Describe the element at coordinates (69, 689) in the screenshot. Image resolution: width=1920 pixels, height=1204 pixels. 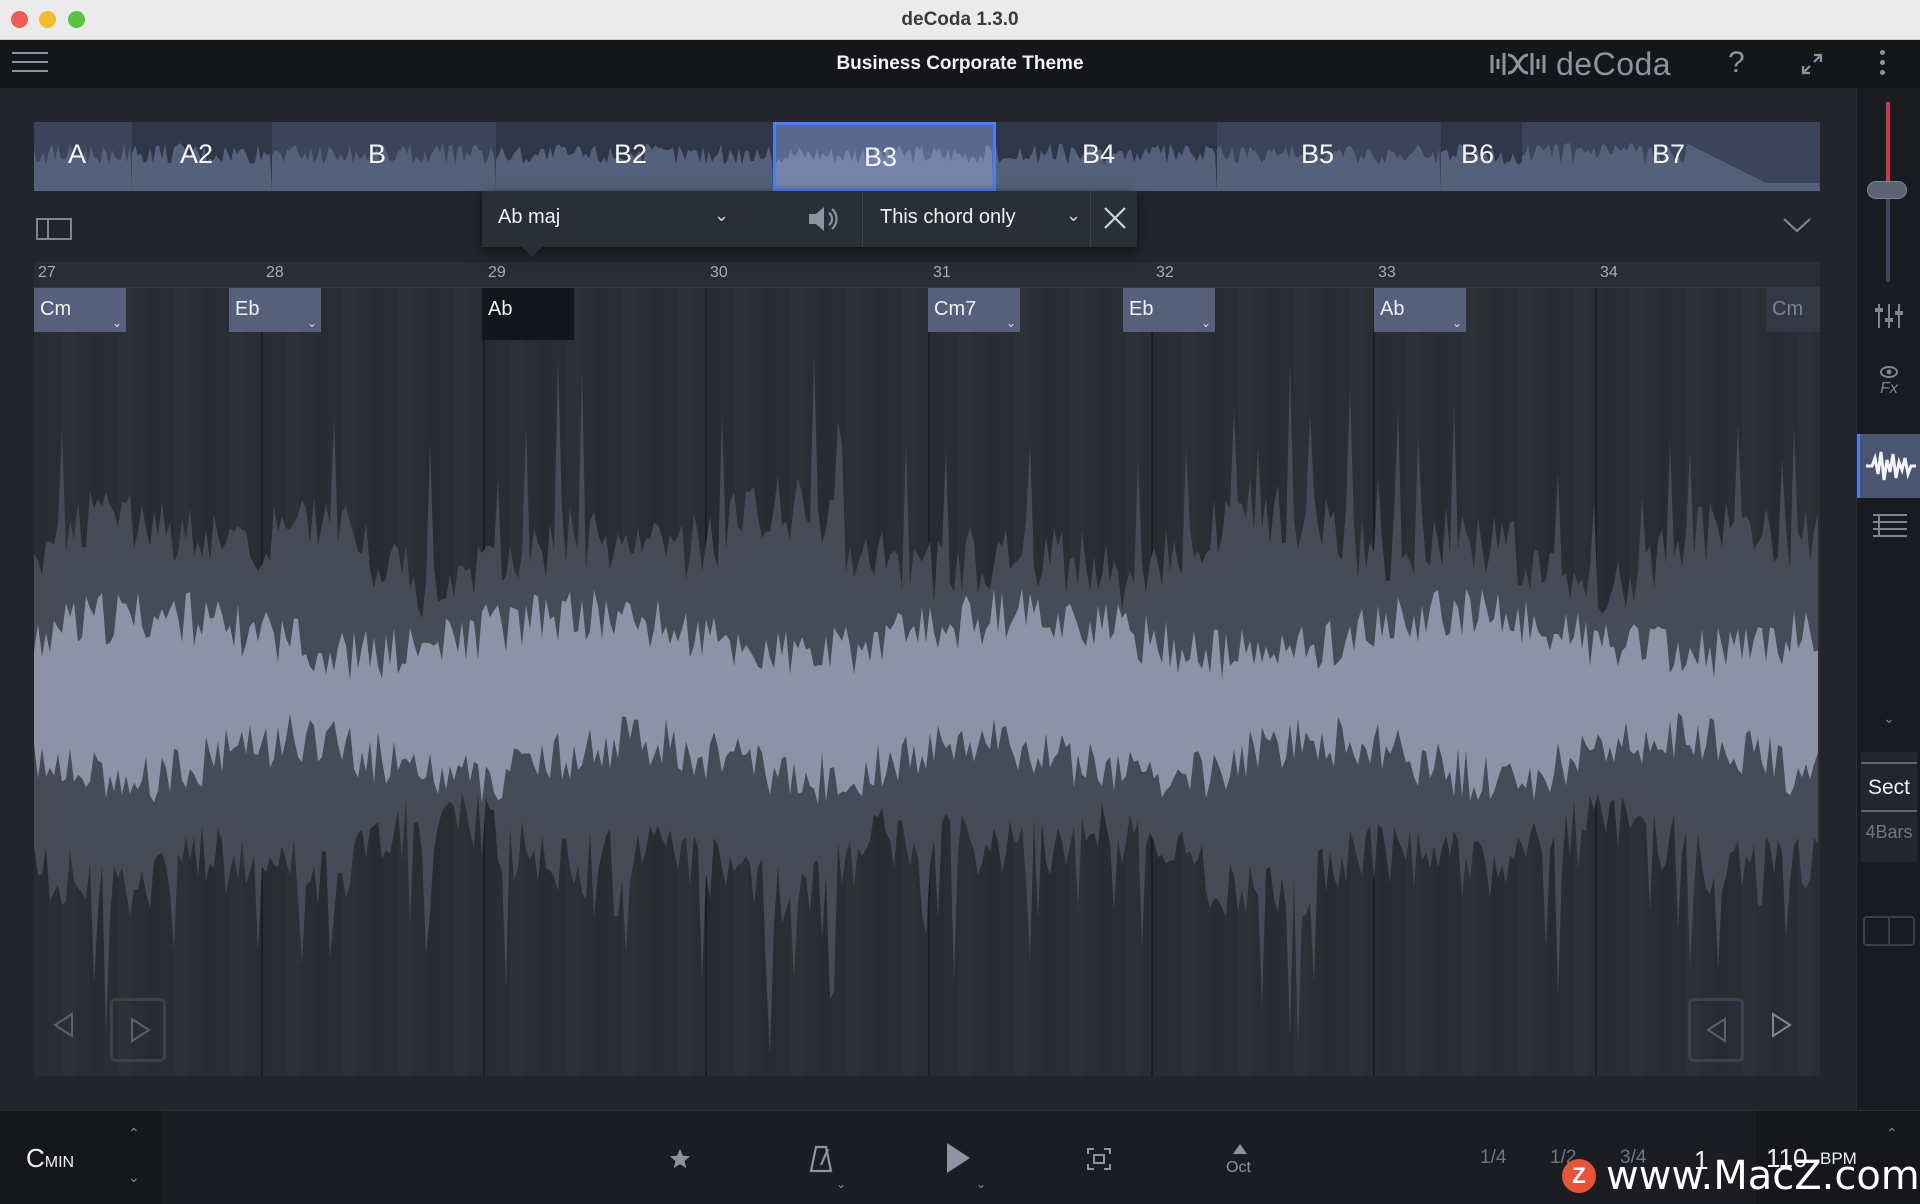
I see `scroll-left-arrow-icon` at that location.